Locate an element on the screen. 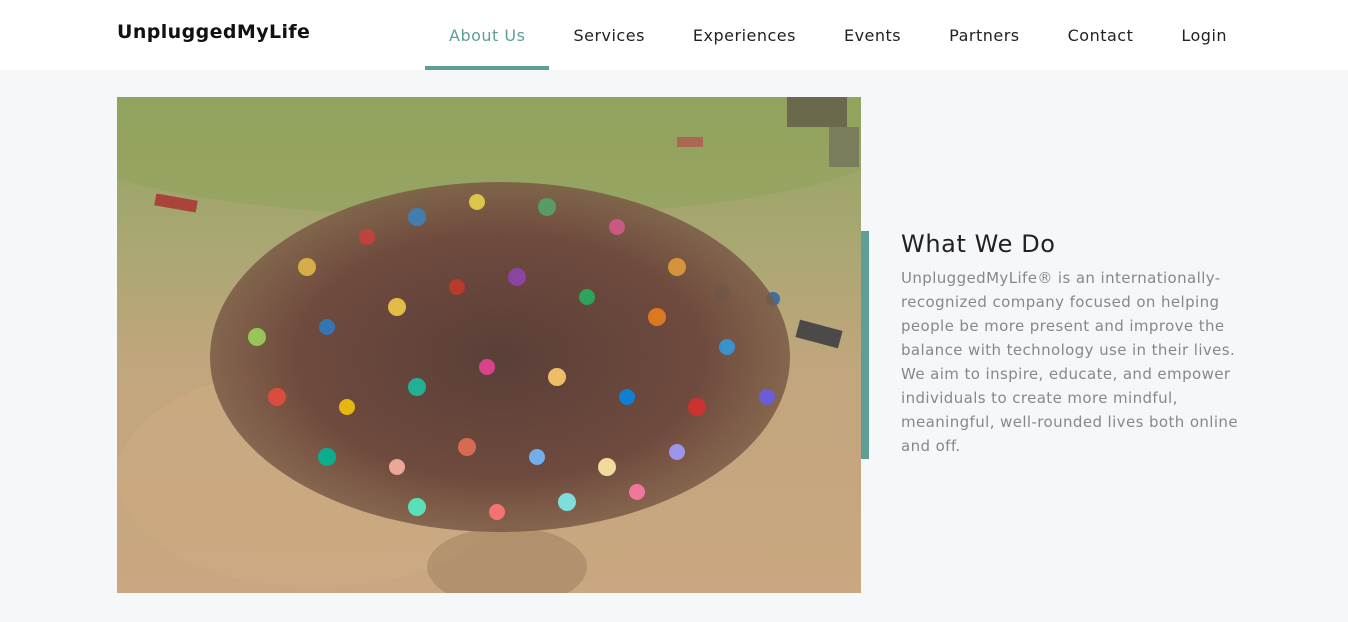 This screenshot has height=622, width=1348. brand-logo-link: UnpluggedMyLife is located at coordinates (213, 32).